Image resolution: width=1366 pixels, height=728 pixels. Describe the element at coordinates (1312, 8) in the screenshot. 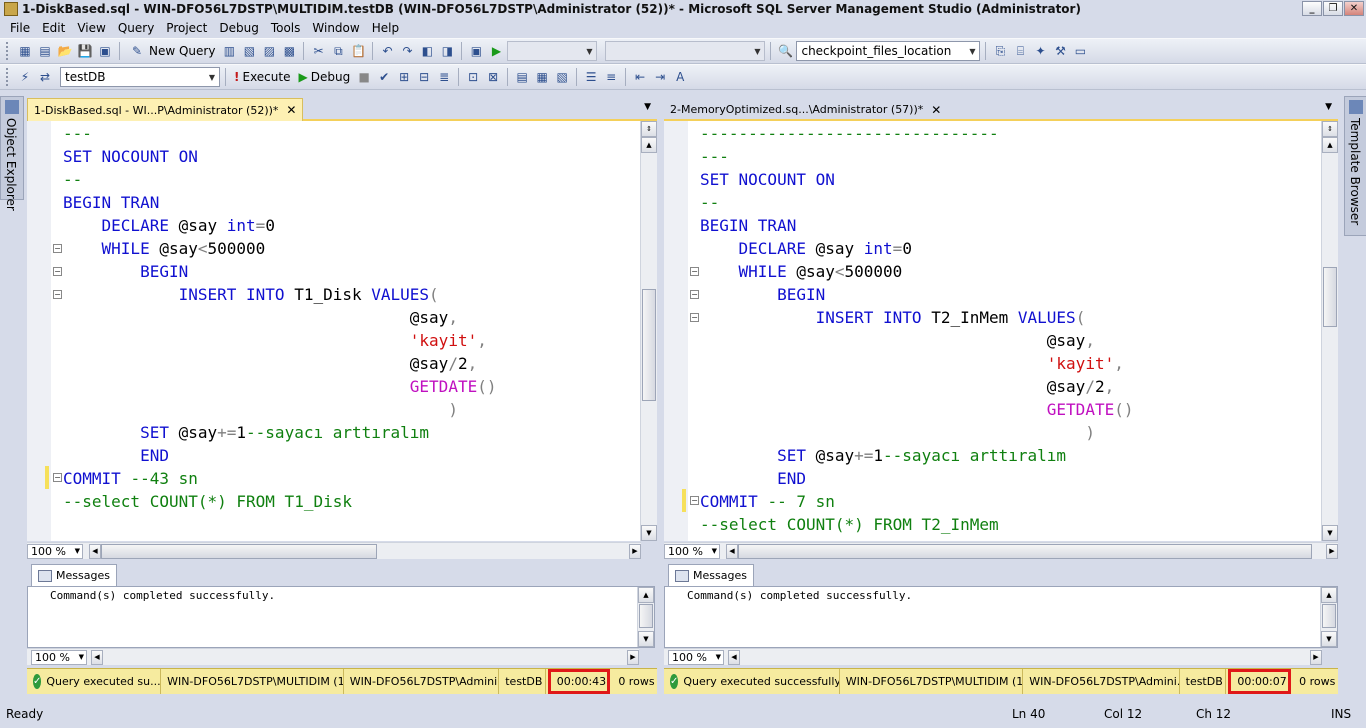

I see `minimize-button: _` at that location.